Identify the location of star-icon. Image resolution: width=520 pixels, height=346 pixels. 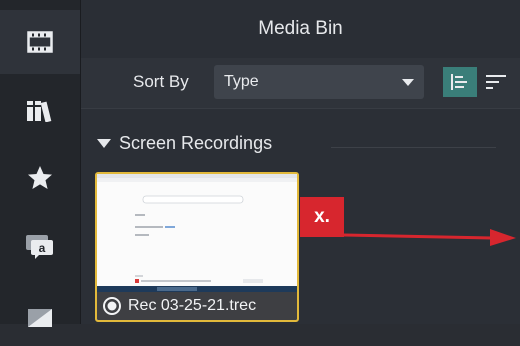
(40, 177).